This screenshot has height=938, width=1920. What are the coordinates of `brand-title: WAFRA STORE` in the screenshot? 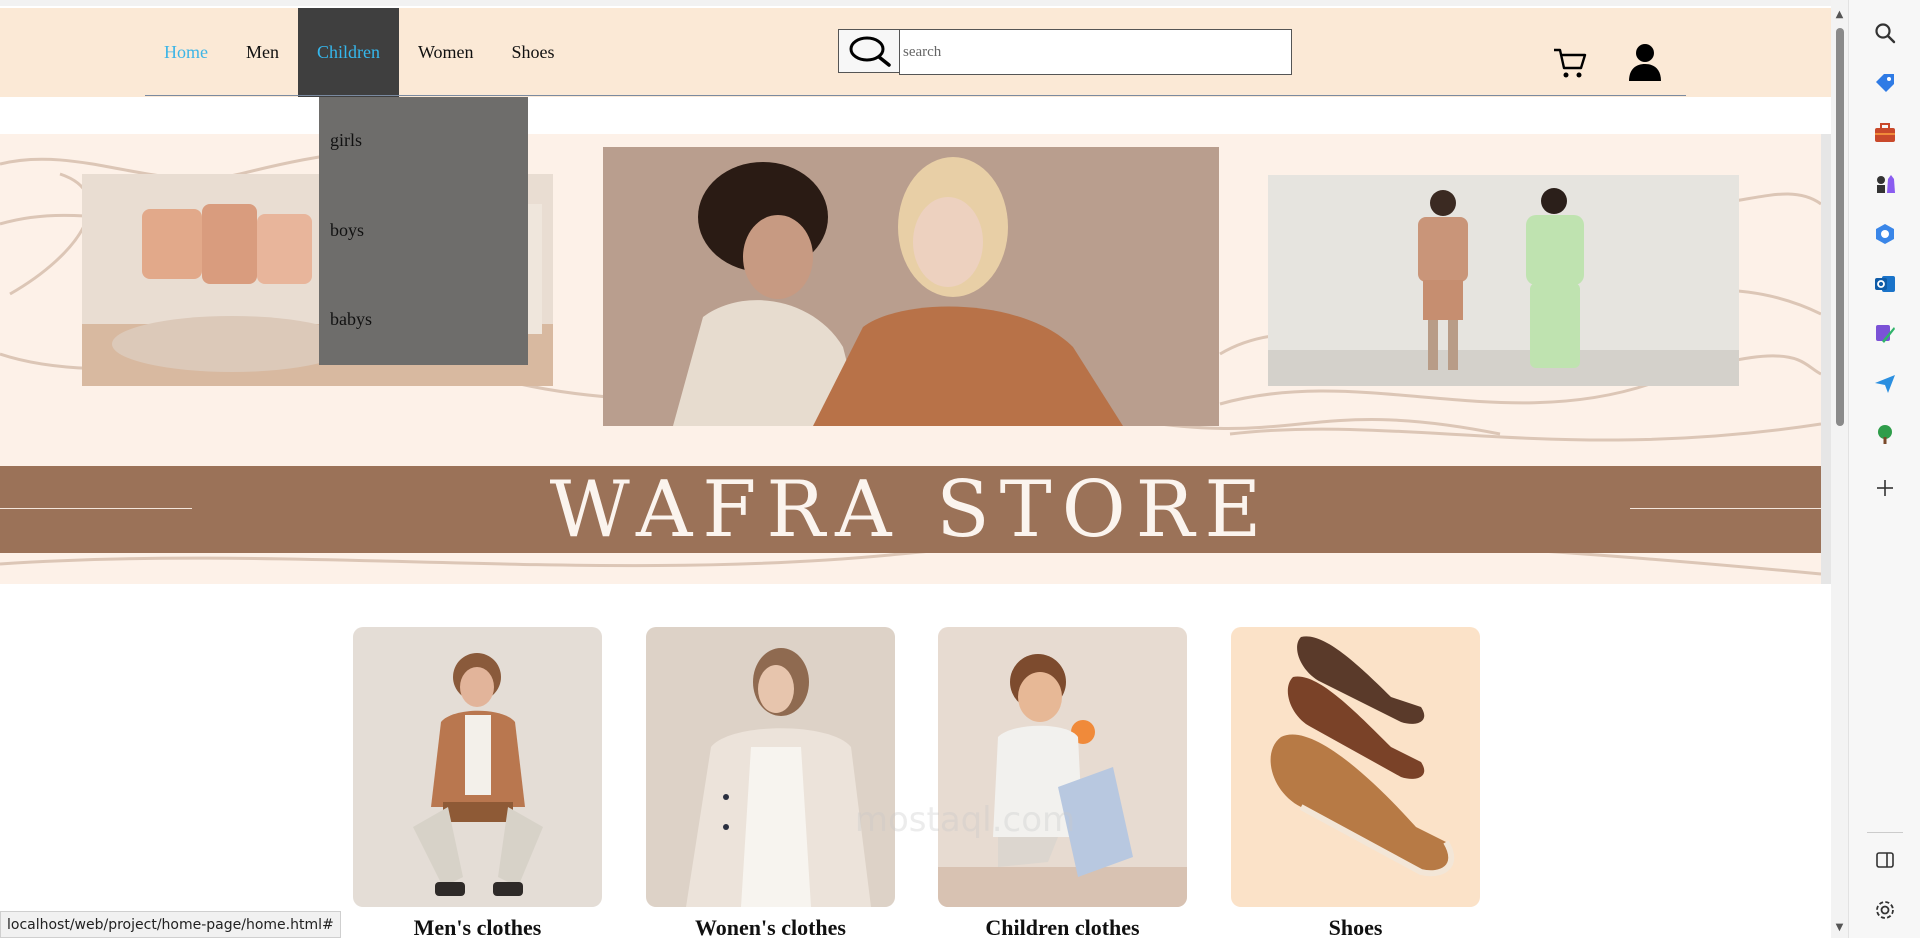 It's located at (910, 509).